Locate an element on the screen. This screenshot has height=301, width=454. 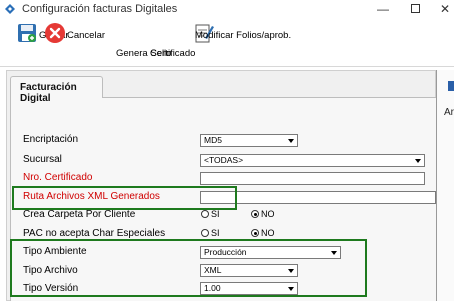
side-panel is located at coordinates (445, 185).